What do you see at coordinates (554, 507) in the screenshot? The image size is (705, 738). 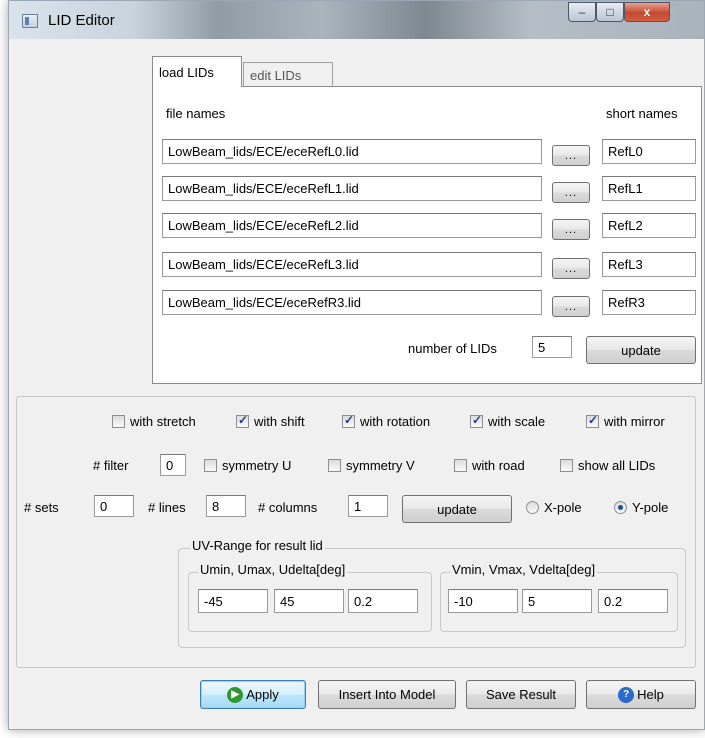 I see `x-pole-radio: X-pole` at bounding box center [554, 507].